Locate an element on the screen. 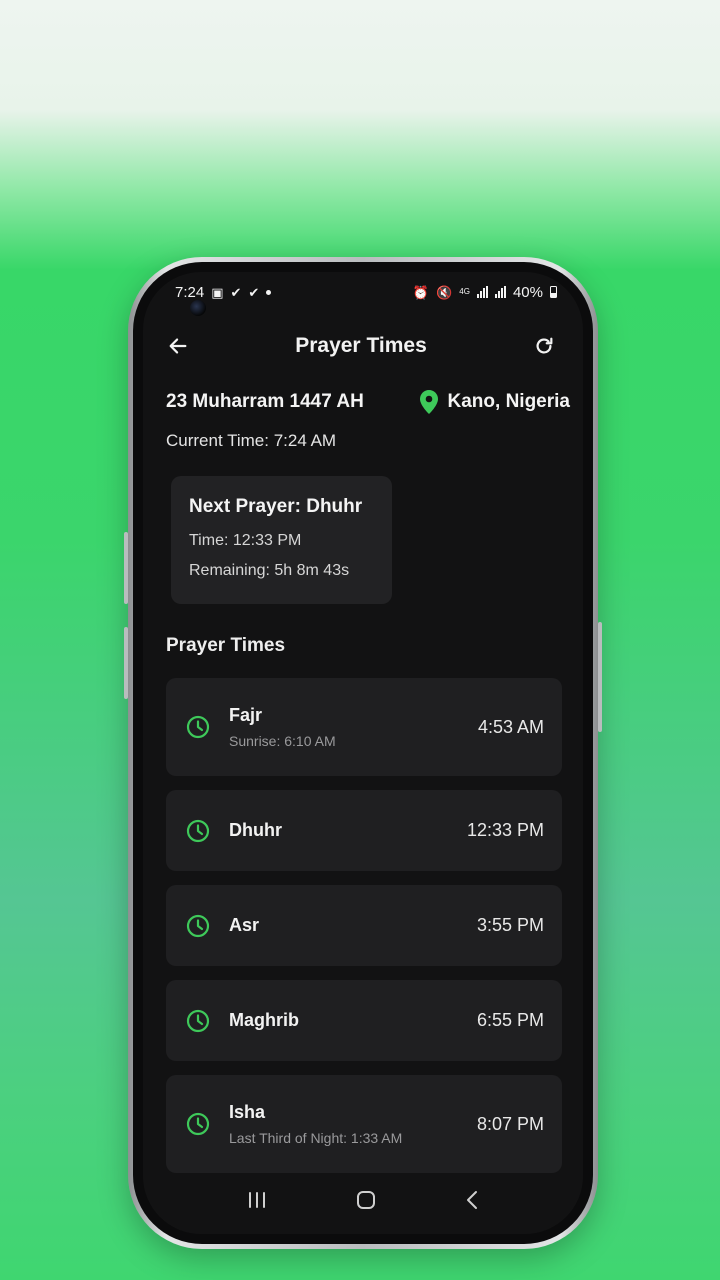 Image resolution: width=720 pixels, height=1280 pixels. prayer-time: 6:55 PM is located at coordinates (510, 1020).